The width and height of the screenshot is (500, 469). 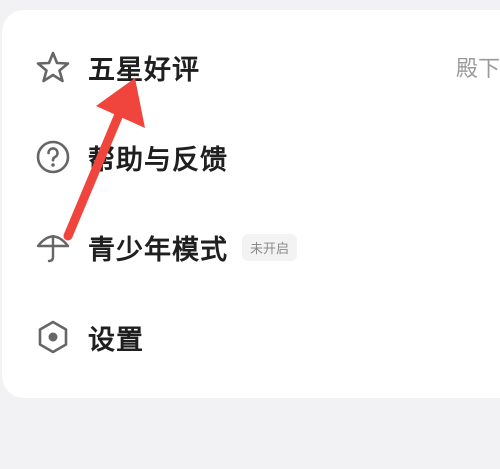 What do you see at coordinates (116, 340) in the screenshot?
I see `menu-item-label: 设置` at bounding box center [116, 340].